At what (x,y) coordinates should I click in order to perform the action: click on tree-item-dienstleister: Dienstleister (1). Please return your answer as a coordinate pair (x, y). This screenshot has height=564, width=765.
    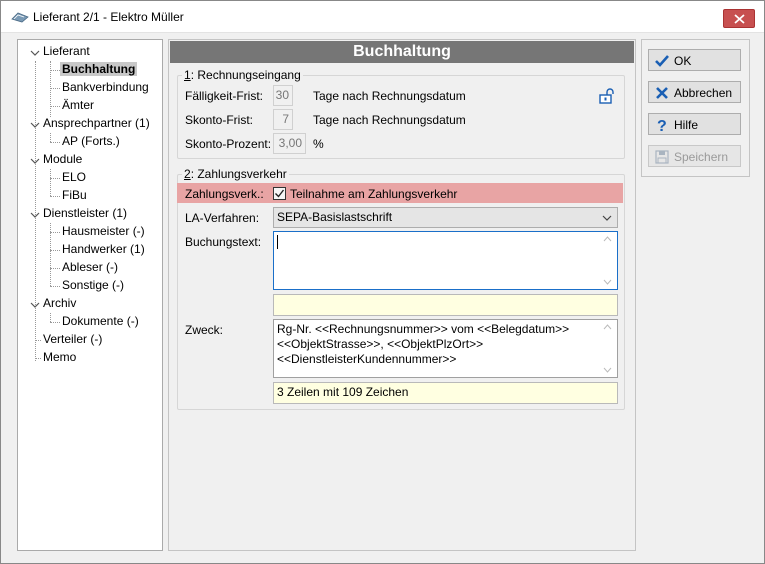
    Looking at the image, I should click on (85, 213).